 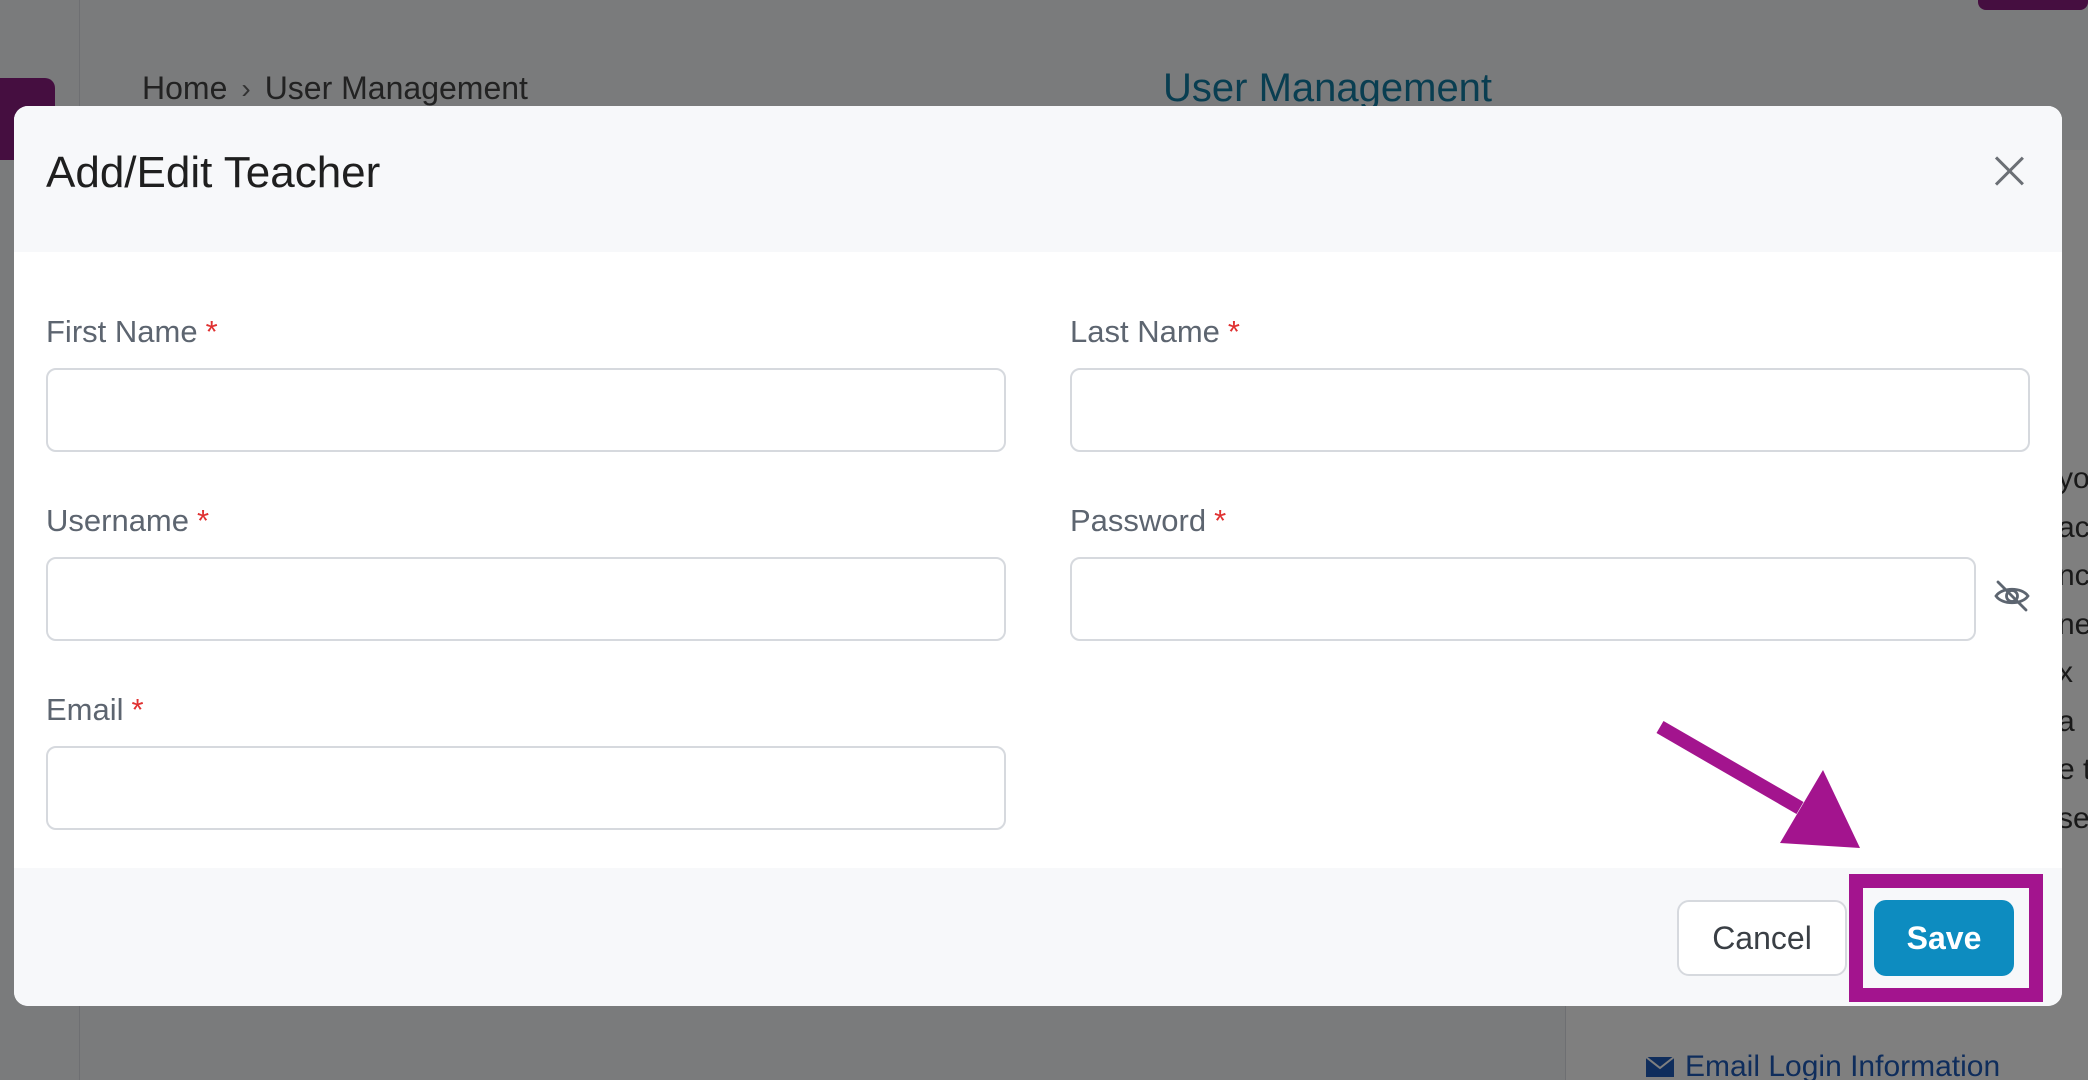 I want to click on modal-header: Add/Edit Teacher, so click(x=1038, y=179).